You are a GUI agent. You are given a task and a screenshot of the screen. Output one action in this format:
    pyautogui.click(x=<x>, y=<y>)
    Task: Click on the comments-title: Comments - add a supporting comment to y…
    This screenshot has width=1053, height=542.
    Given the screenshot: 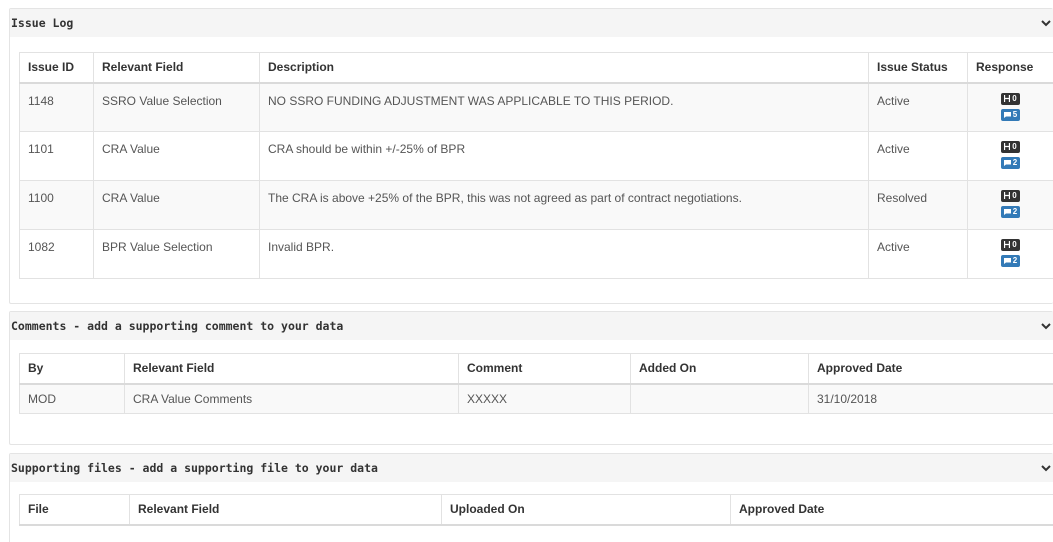 What is the action you would take?
    pyautogui.click(x=177, y=326)
    